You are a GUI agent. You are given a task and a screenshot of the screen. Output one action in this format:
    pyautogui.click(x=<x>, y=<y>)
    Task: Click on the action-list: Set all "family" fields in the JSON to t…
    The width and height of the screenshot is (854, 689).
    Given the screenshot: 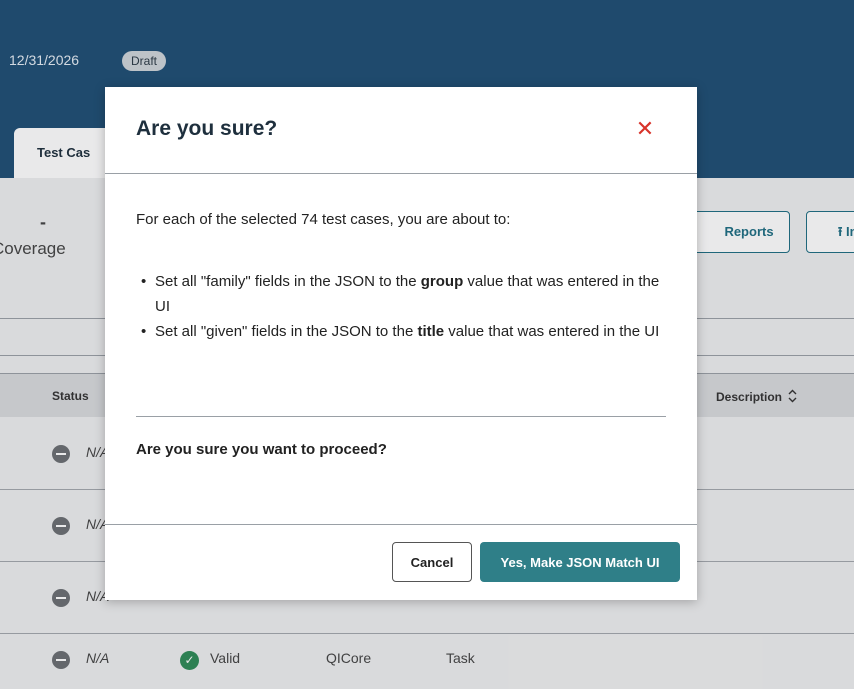 What is the action you would take?
    pyautogui.click(x=406, y=306)
    